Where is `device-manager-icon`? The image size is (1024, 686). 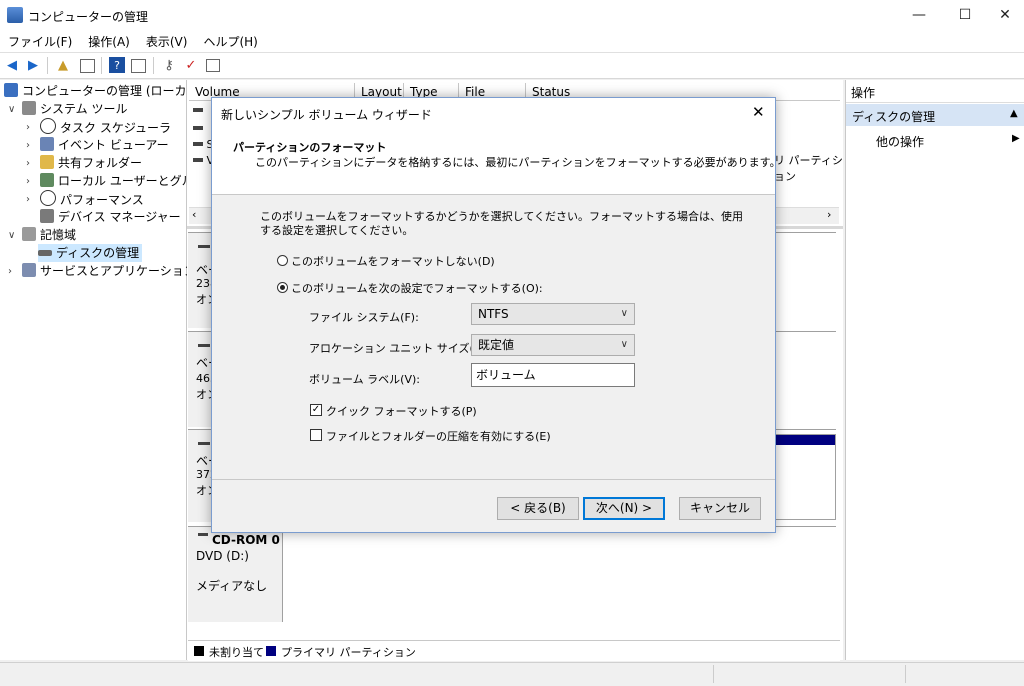 device-manager-icon is located at coordinates (47, 216).